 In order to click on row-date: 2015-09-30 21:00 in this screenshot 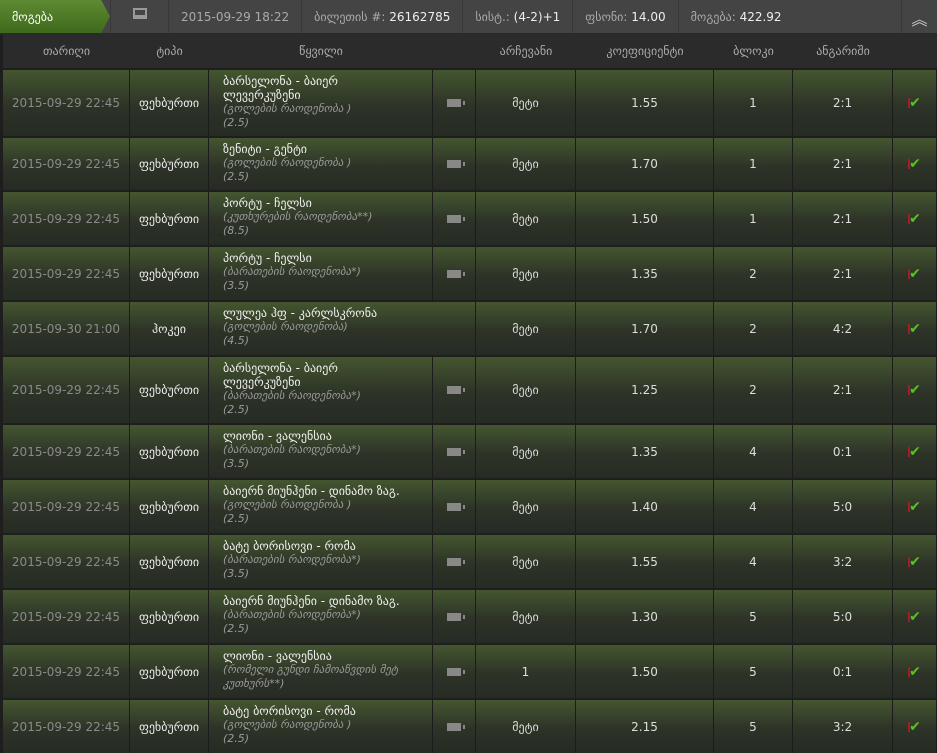, I will do `click(66, 328)`.